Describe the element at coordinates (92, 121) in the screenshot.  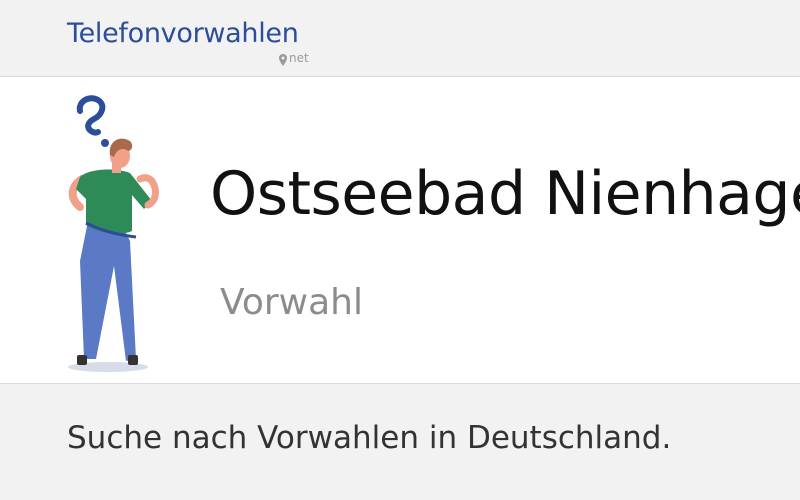
I see `question-mark-icon` at that location.